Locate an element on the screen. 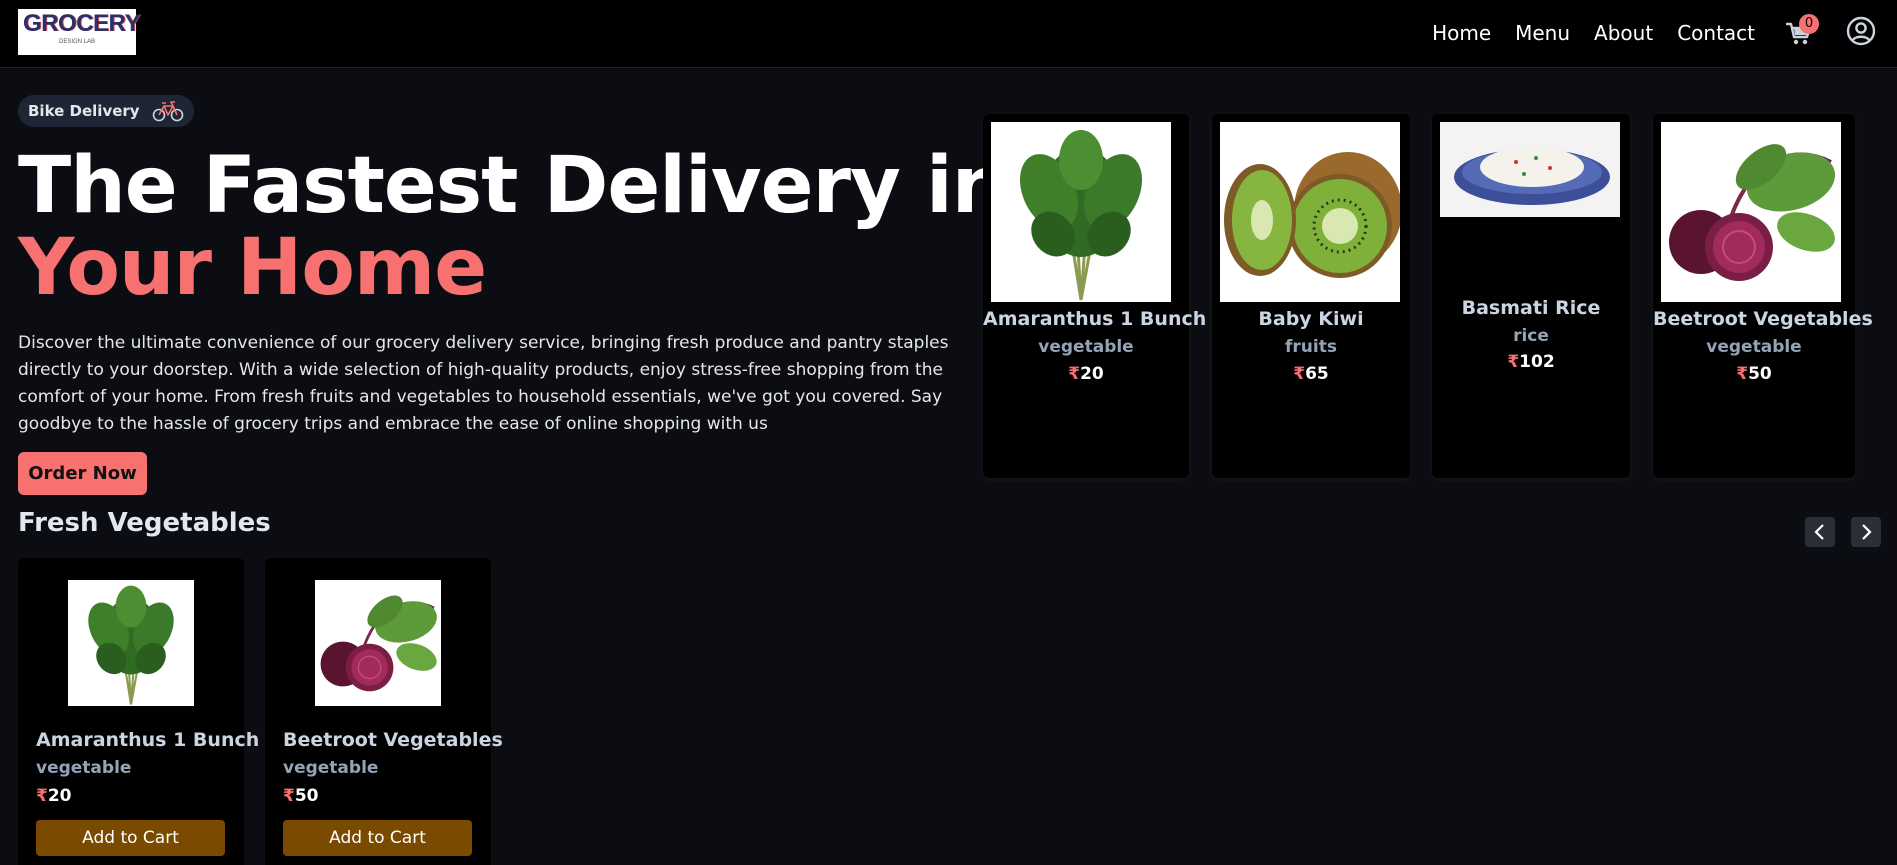 The width and height of the screenshot is (1897, 865). chevron-left-icon is located at coordinates (1819, 532).